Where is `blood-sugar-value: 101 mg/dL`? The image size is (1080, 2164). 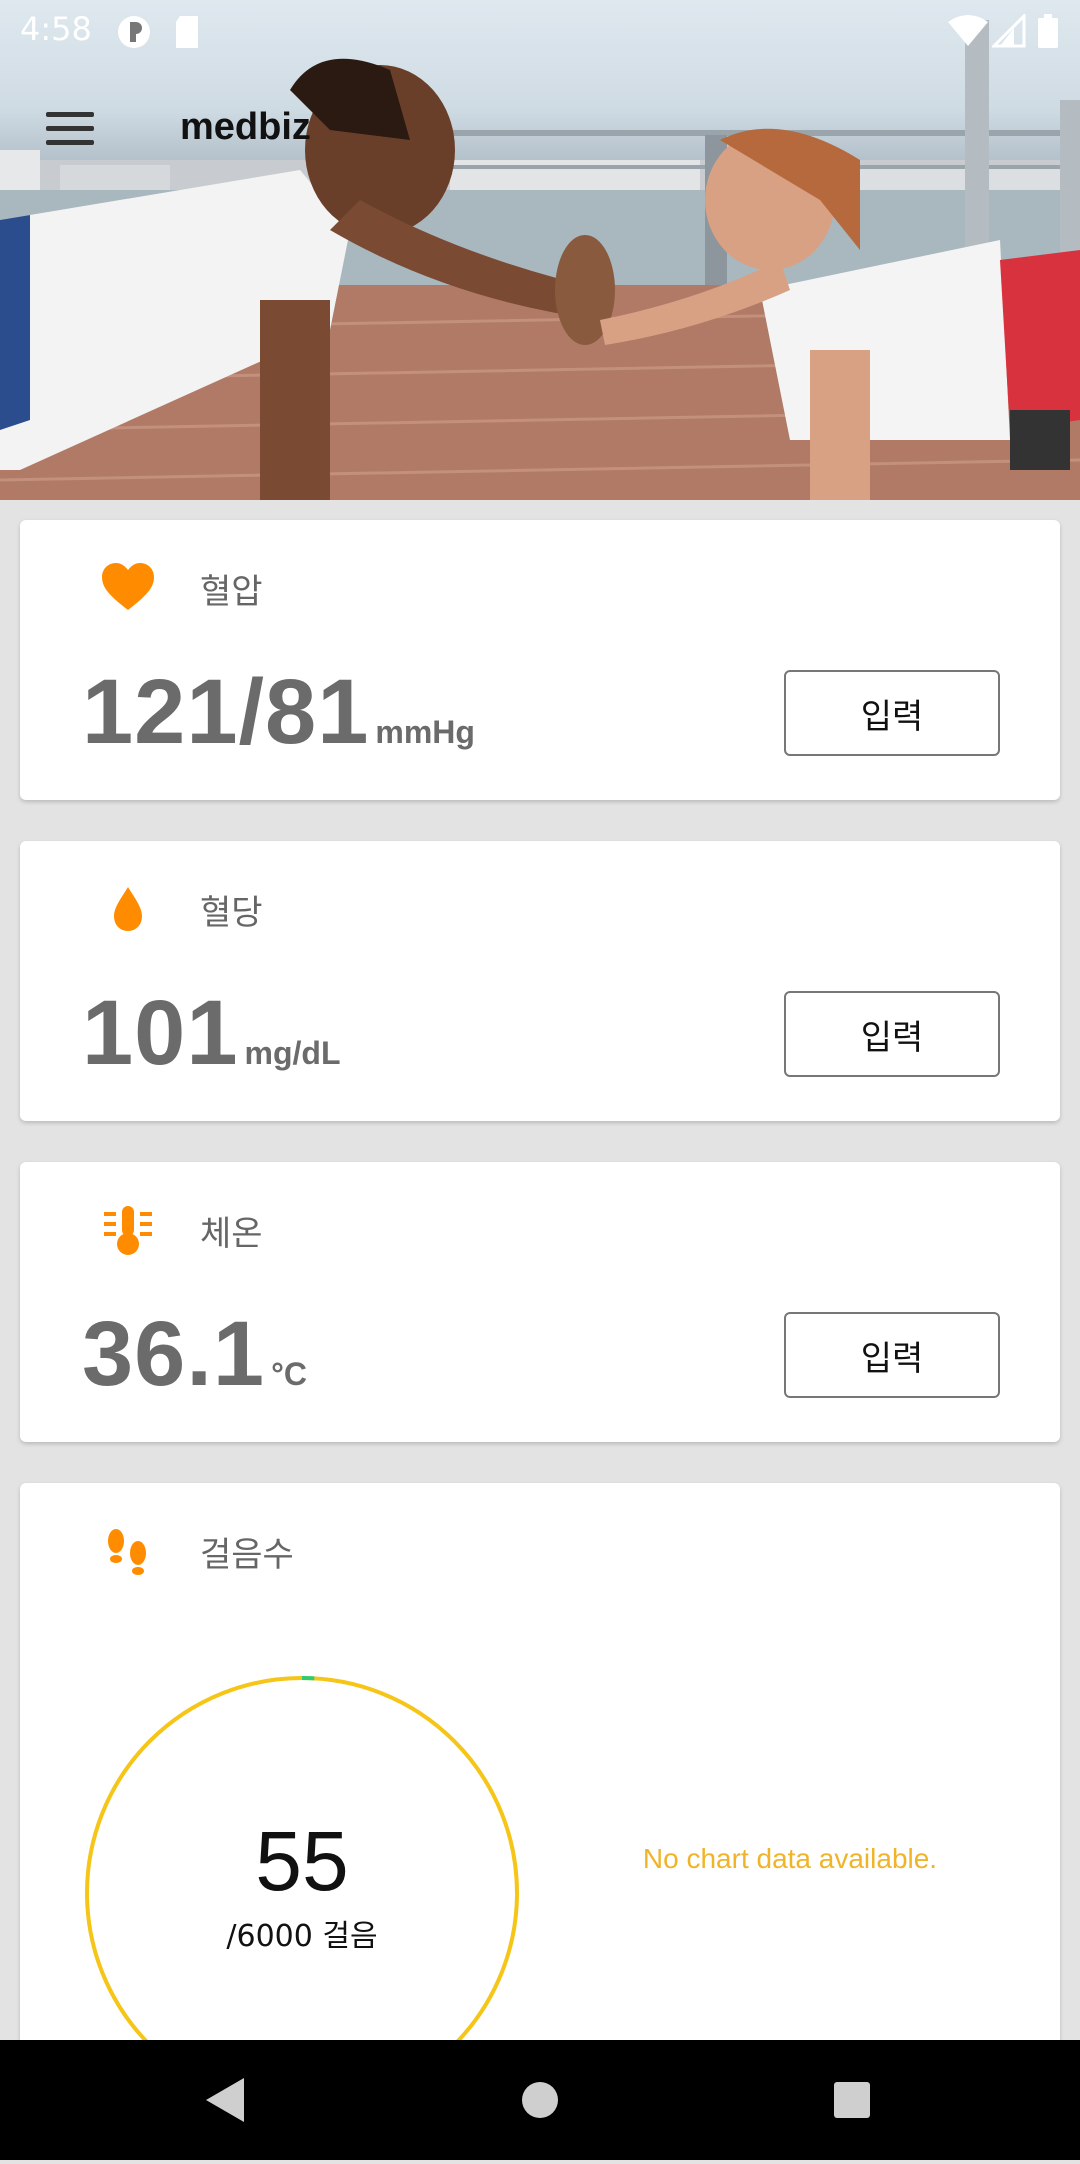
blood-sugar-value: 101 mg/dL is located at coordinates (211, 1033).